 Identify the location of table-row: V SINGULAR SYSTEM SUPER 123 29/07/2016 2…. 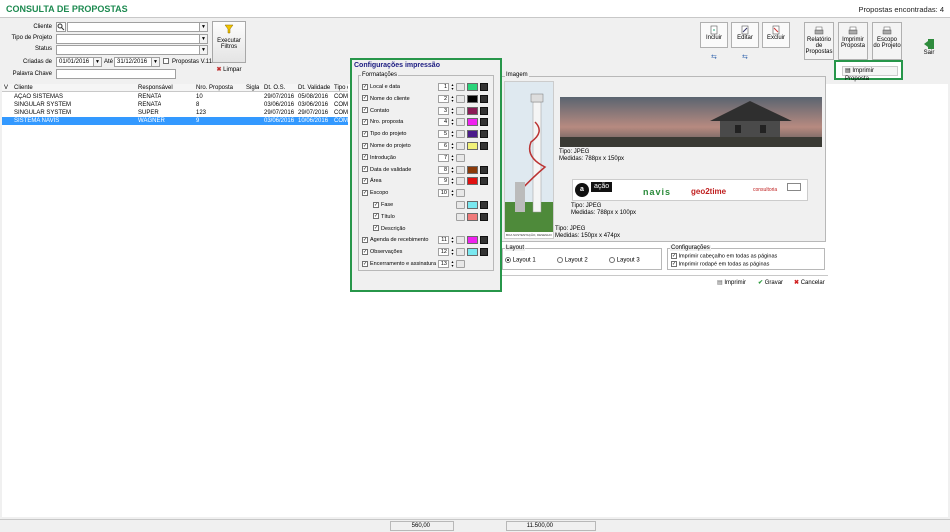
(175, 113).